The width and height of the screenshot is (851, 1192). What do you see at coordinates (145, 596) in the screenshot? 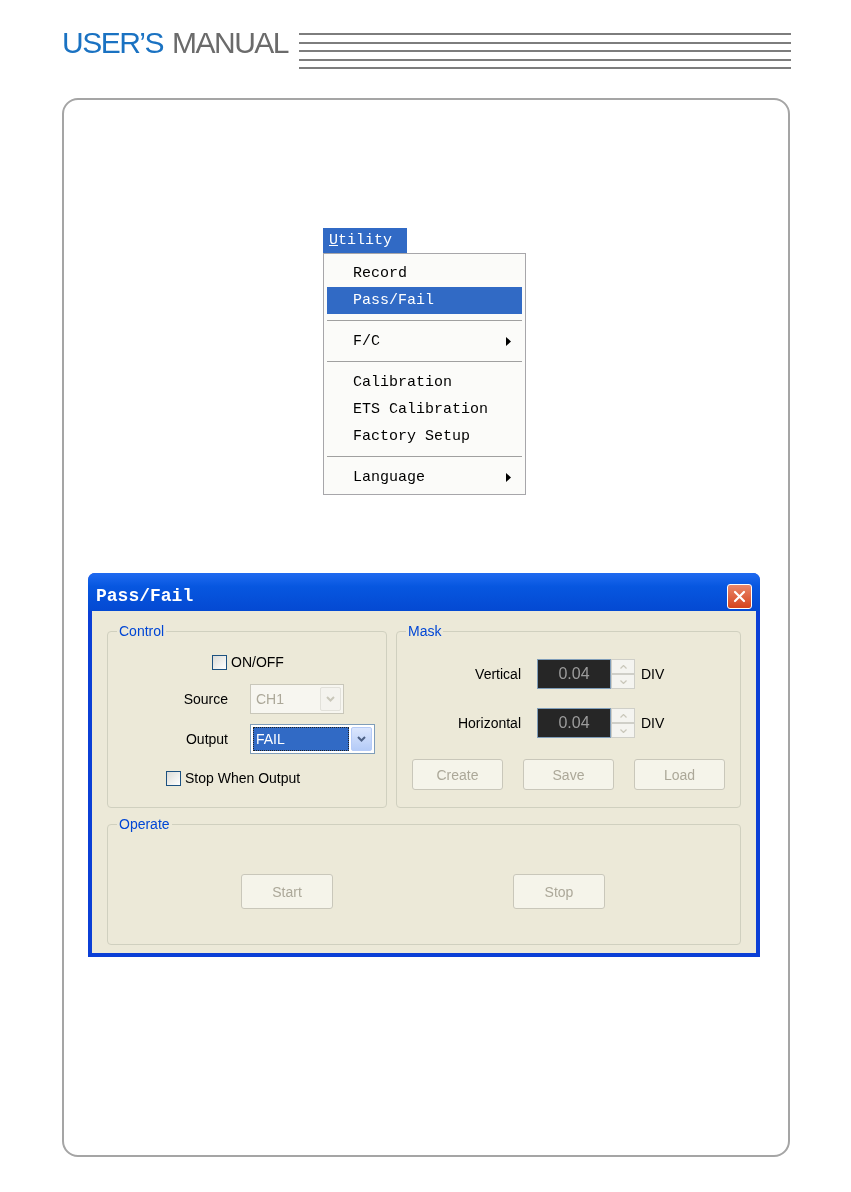
I see `window-title: Pass/Fail` at bounding box center [145, 596].